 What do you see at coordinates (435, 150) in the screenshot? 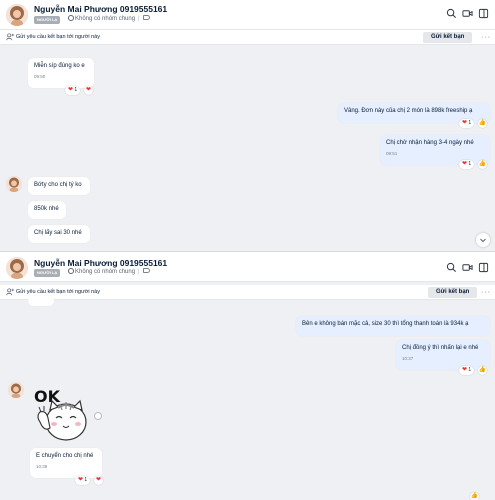
I see `message-outgoing: Chị chờ nhận hàng 3-4 ngày nhé 09:51` at bounding box center [435, 150].